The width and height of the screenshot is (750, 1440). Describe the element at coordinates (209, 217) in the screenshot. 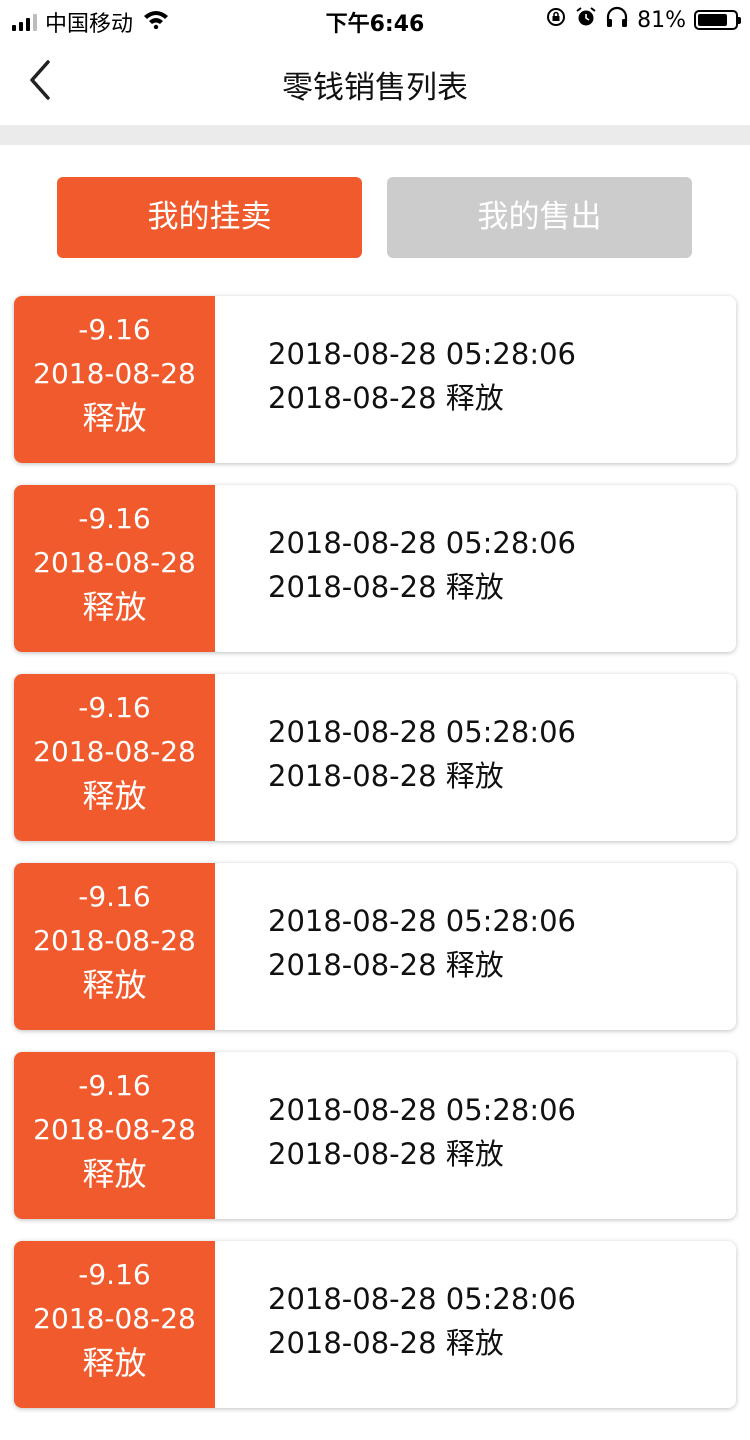

I see `tab-my-listings: 我的挂卖` at that location.